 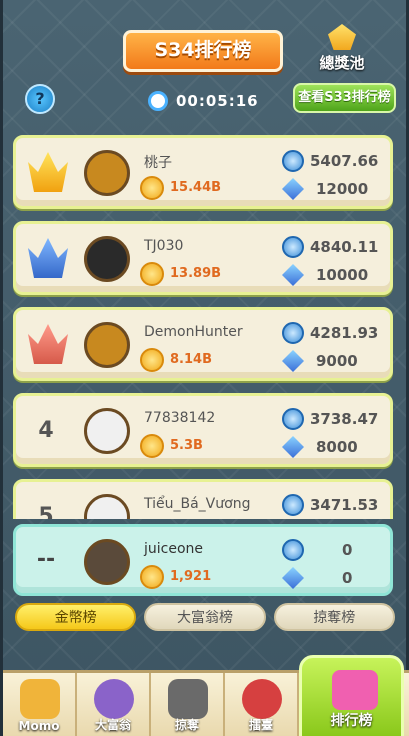 I want to click on score-value: 3471.53, so click(x=344, y=505).